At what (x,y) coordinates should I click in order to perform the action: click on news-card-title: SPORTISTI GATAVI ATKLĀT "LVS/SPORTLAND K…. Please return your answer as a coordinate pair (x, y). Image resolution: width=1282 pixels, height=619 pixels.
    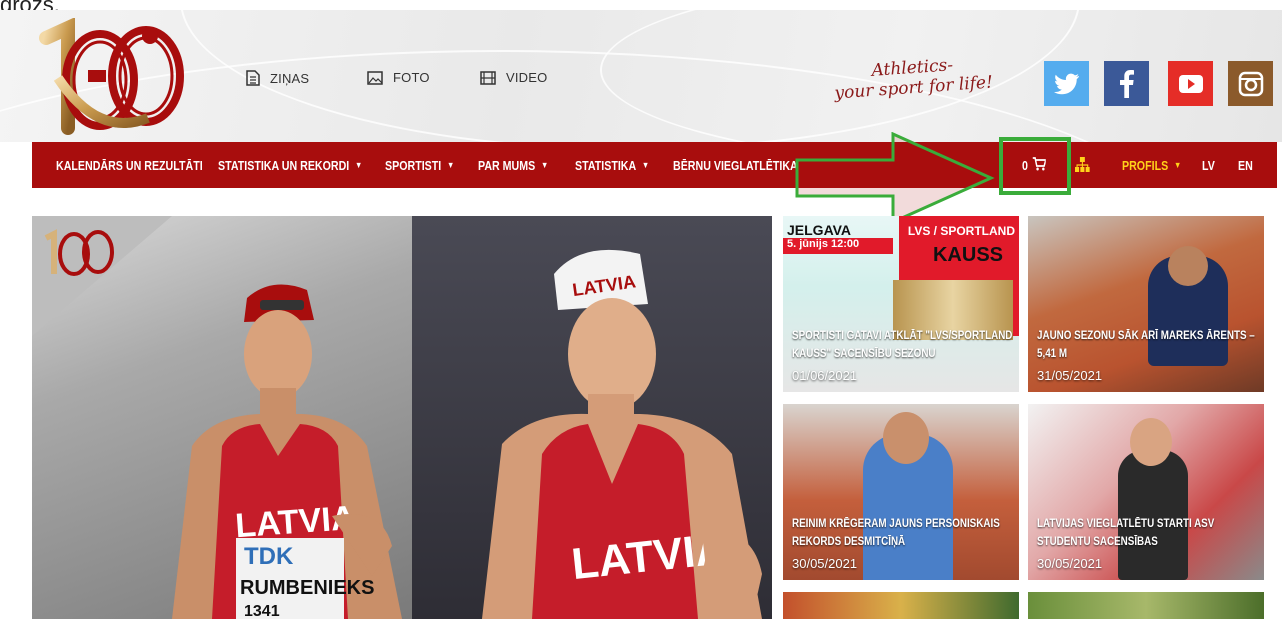
    Looking at the image, I should click on (902, 344).